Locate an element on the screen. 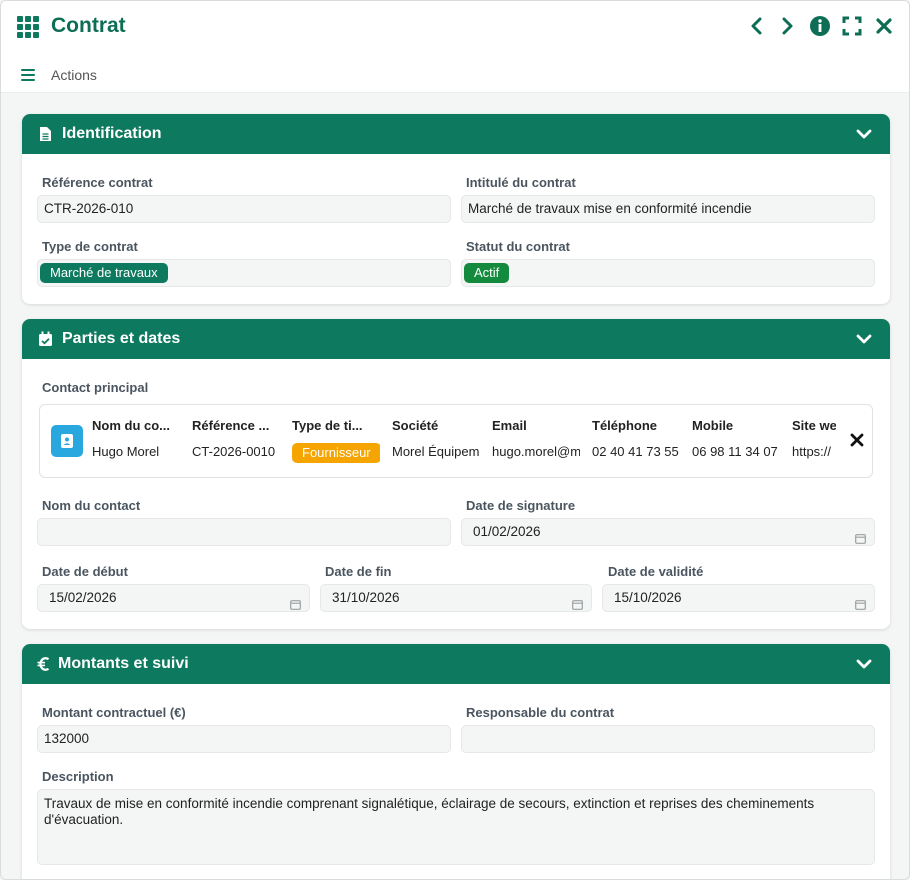 This screenshot has width=910, height=880. date-debut-label: Date de début is located at coordinates (85, 571).